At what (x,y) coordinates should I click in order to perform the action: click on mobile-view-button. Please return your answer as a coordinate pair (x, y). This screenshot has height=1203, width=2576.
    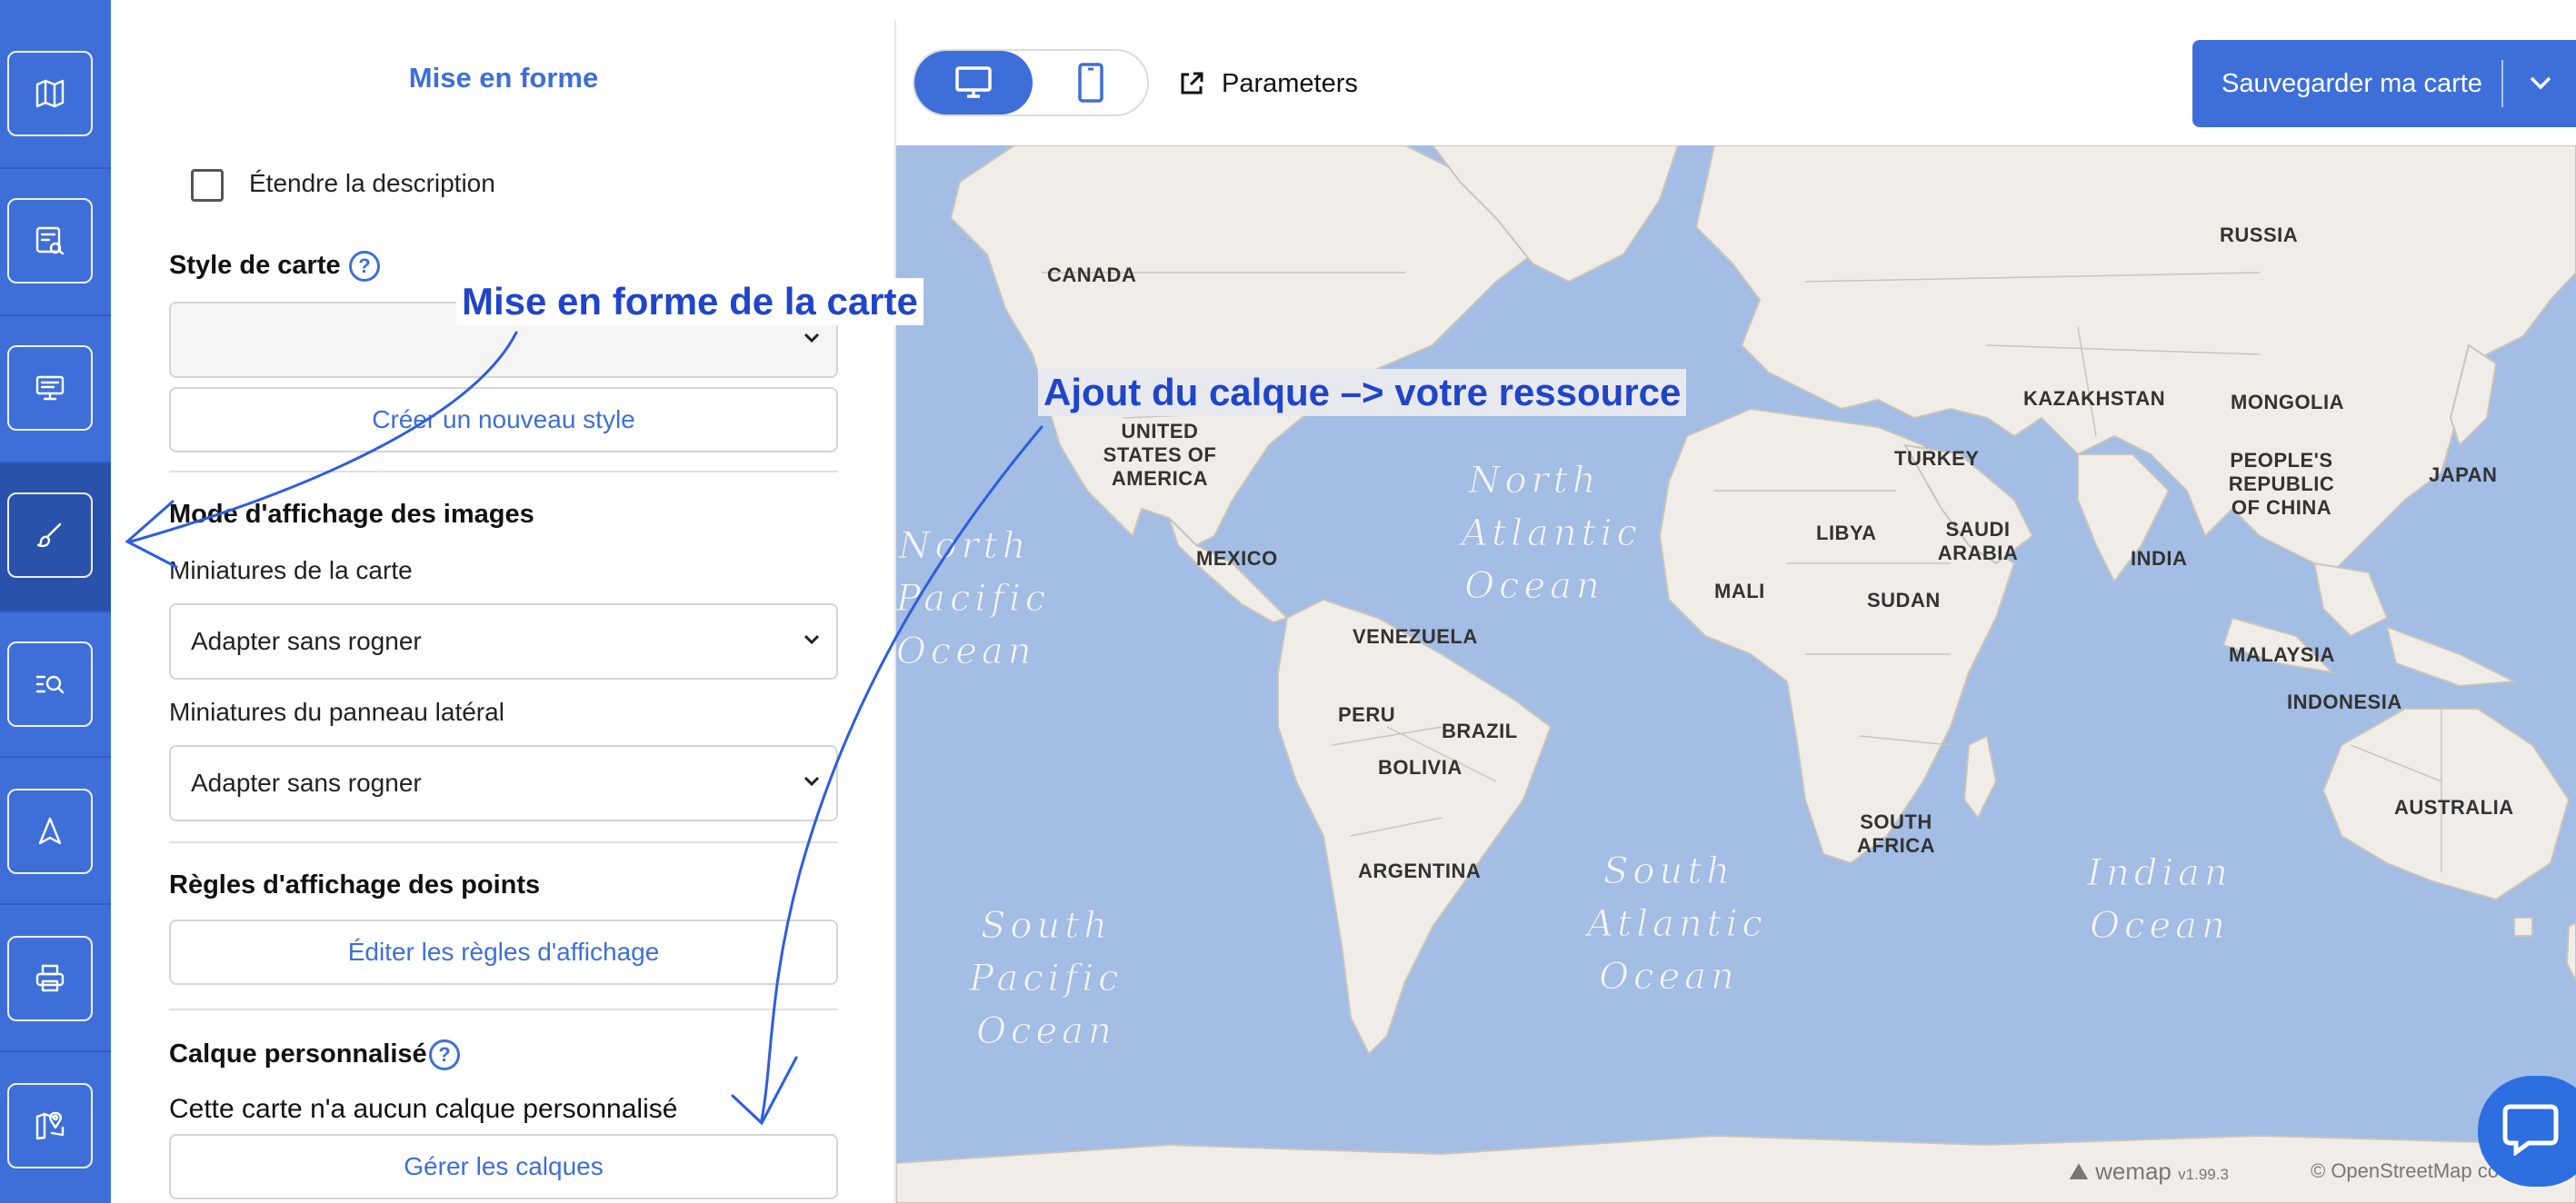
    Looking at the image, I should click on (1091, 82).